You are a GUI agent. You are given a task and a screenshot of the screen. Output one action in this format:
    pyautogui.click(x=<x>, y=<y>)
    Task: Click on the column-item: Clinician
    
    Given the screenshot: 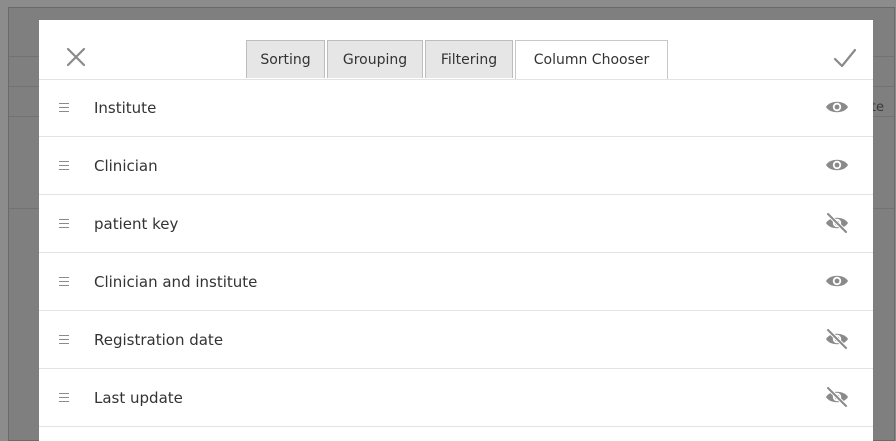 What is the action you would take?
    pyautogui.click(x=456, y=166)
    